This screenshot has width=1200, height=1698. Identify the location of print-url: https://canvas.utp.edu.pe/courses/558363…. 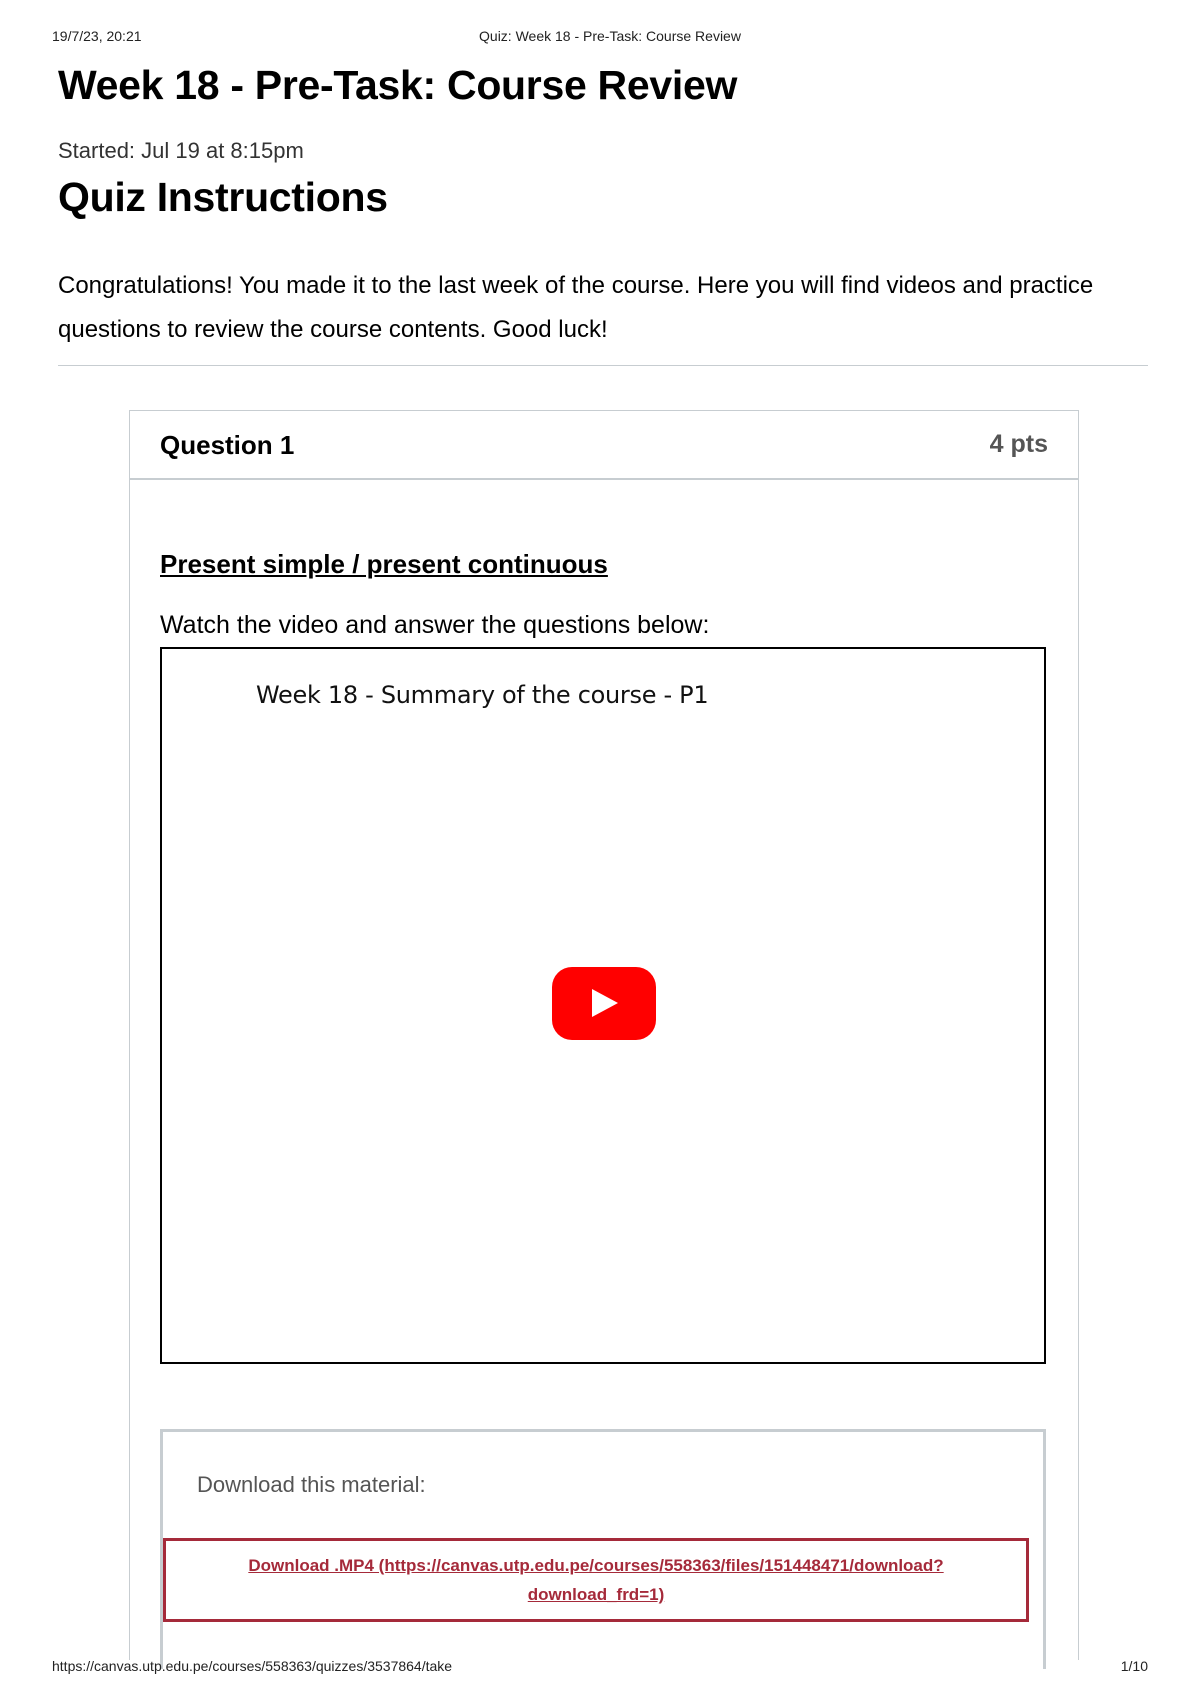
(252, 1666).